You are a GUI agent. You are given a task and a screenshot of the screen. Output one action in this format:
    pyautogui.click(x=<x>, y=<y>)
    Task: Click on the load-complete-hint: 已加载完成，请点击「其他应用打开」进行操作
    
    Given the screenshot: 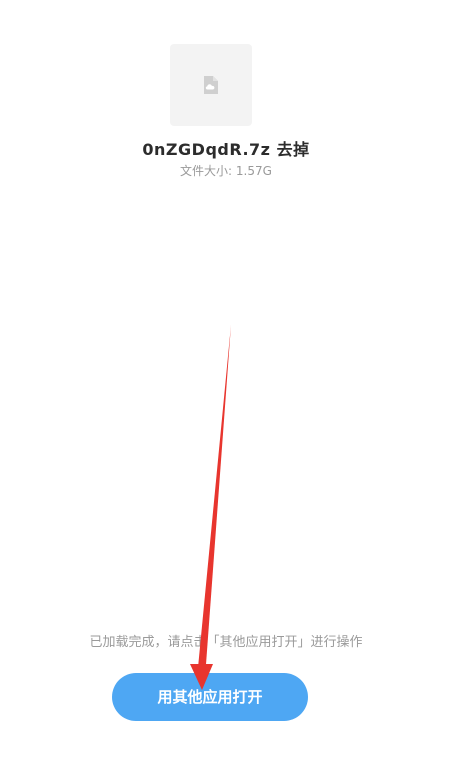 What is the action you would take?
    pyautogui.click(x=226, y=642)
    